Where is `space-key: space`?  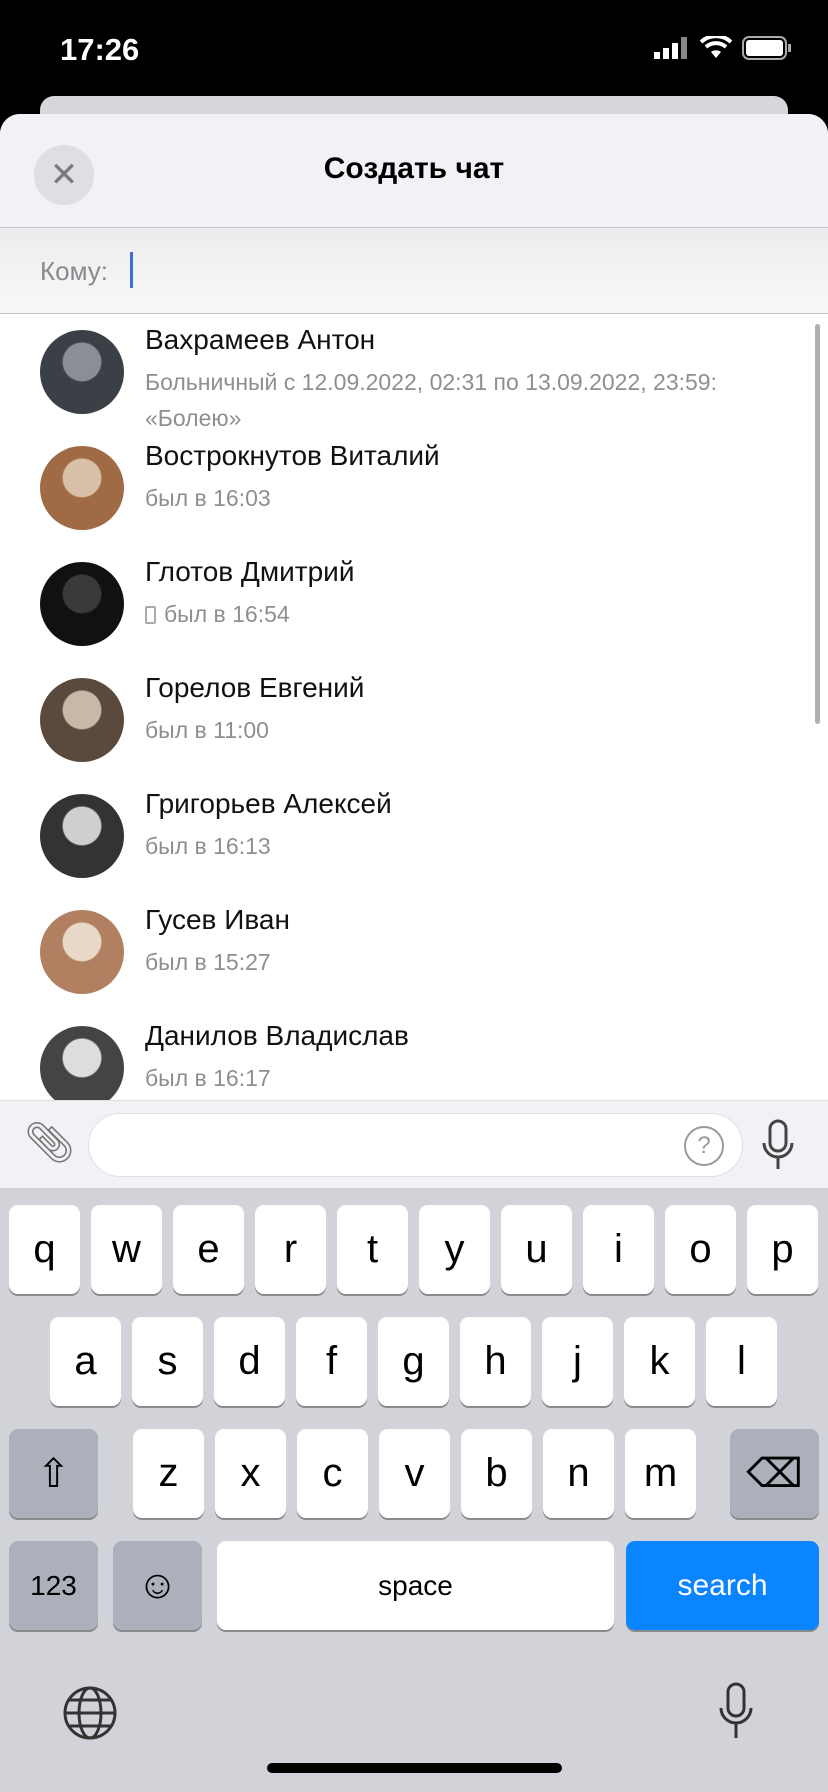 space-key: space is located at coordinates (415, 1585).